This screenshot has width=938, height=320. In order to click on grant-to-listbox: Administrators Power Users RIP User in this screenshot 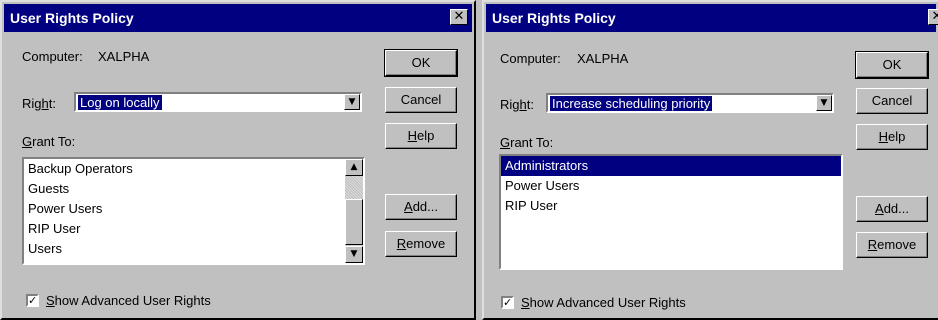, I will do `click(671, 212)`.